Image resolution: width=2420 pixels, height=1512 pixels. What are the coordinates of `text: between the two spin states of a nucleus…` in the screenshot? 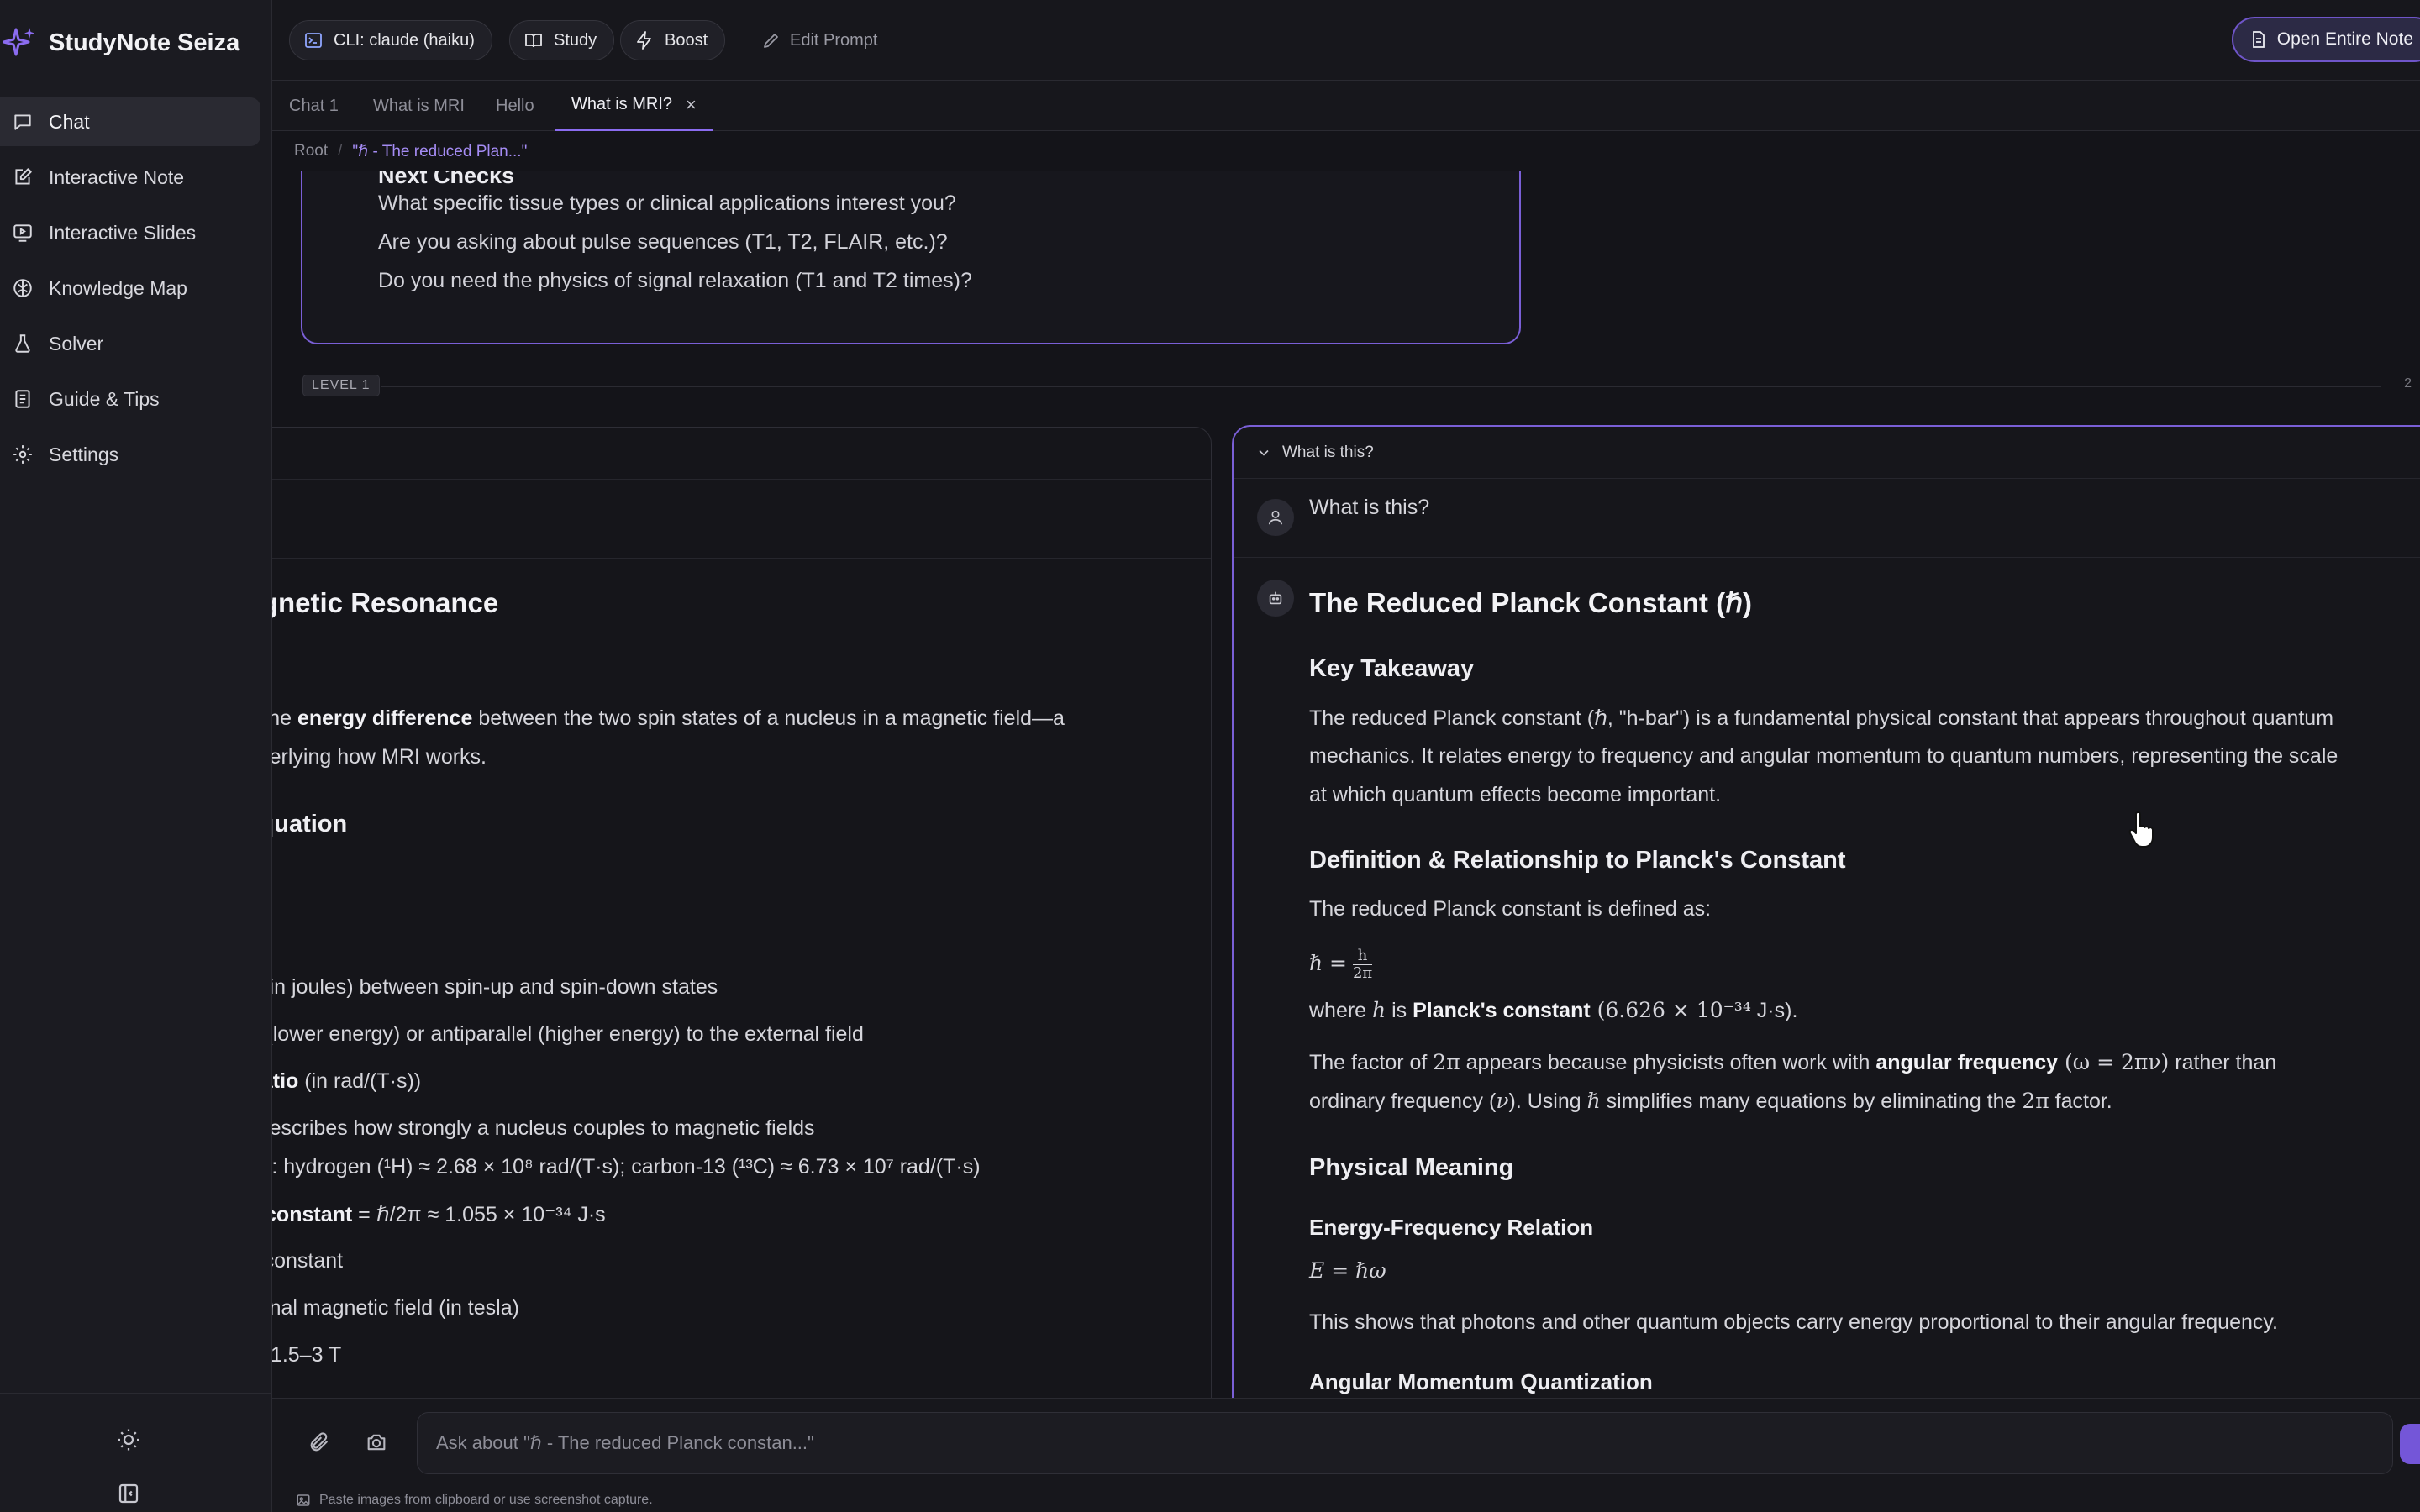 It's located at (768, 718).